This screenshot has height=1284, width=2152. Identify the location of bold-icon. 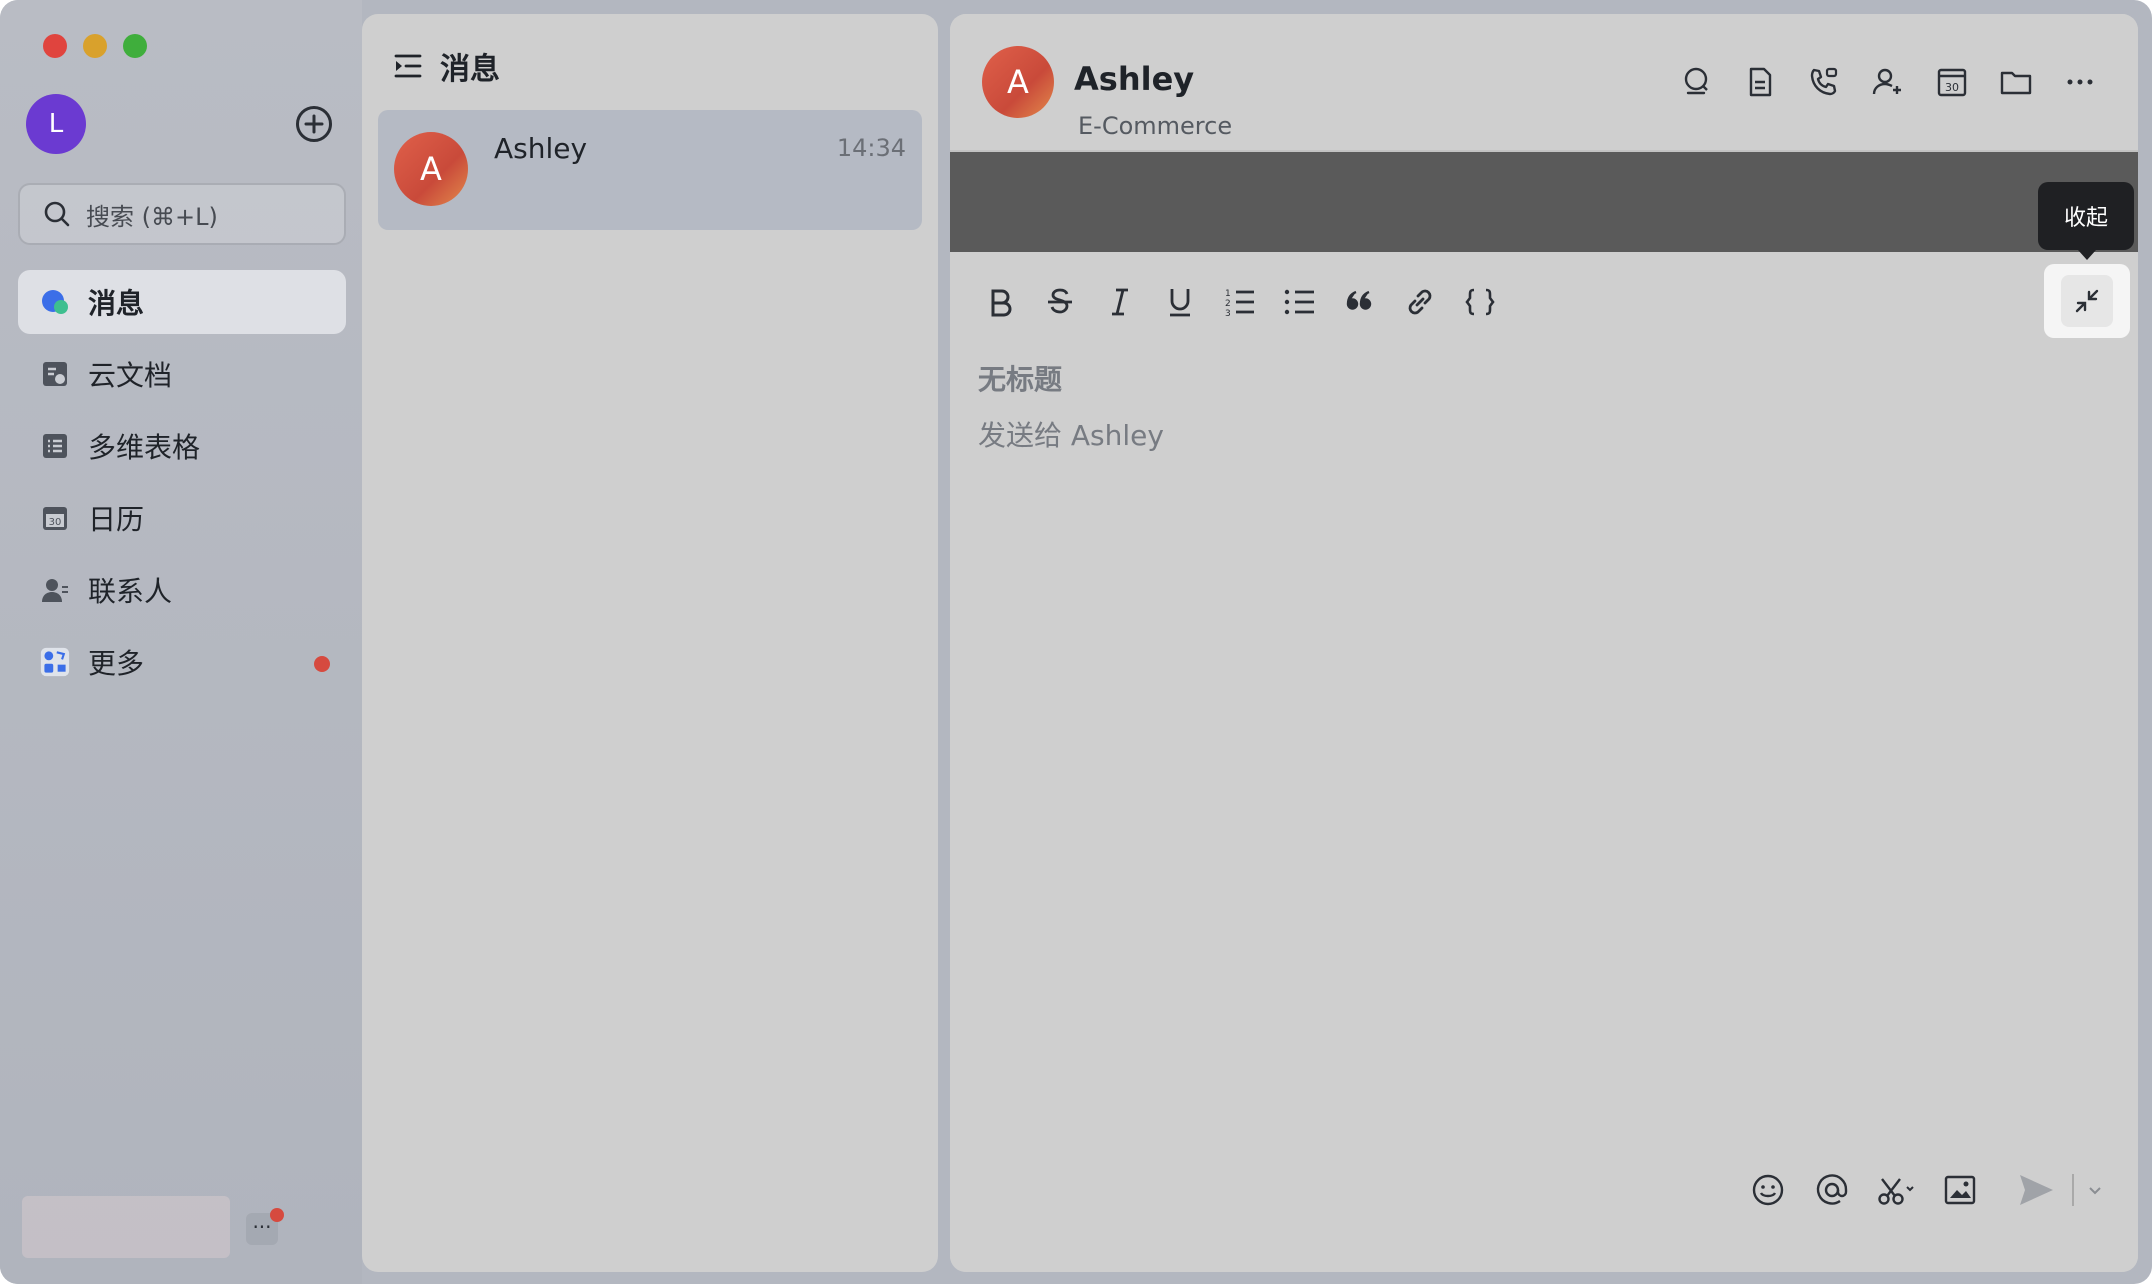
(1001, 303).